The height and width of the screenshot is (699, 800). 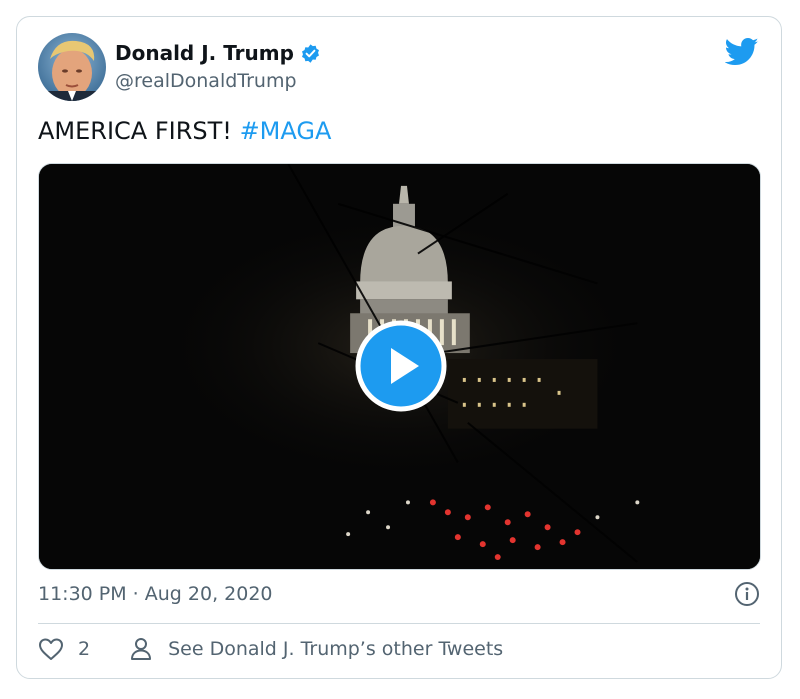 I want to click on play-button, so click(x=401, y=366).